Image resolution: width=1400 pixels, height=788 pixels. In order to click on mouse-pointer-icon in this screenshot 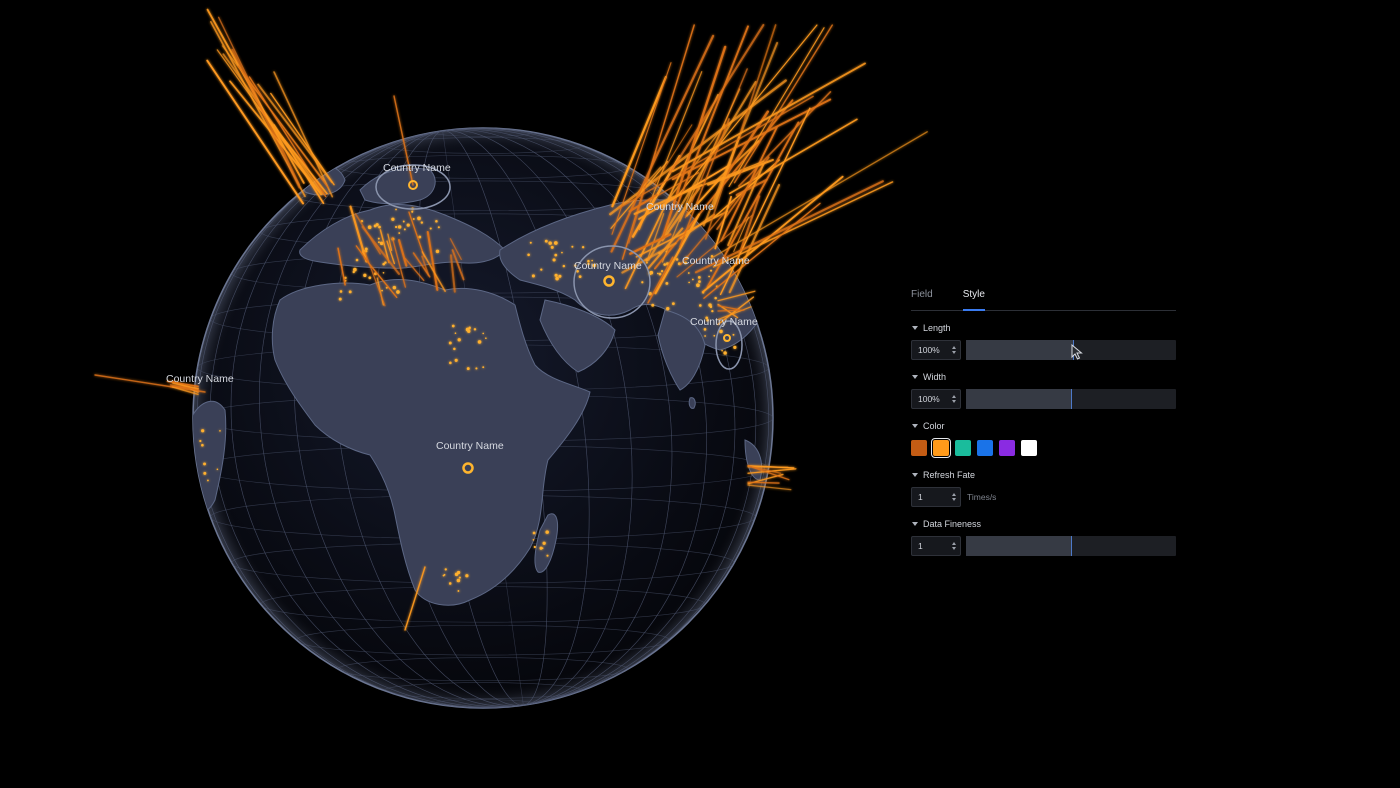, I will do `click(1077, 352)`.